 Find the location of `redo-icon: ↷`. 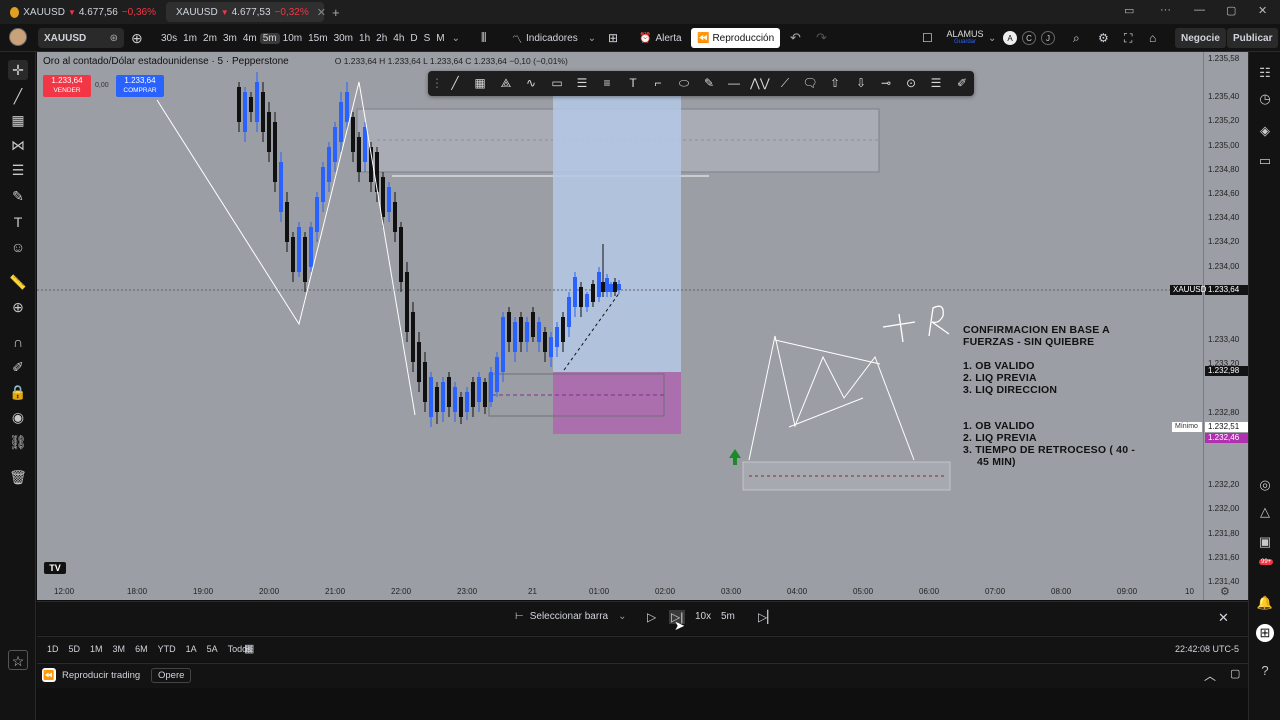

redo-icon: ↷ is located at coordinates (821, 38).